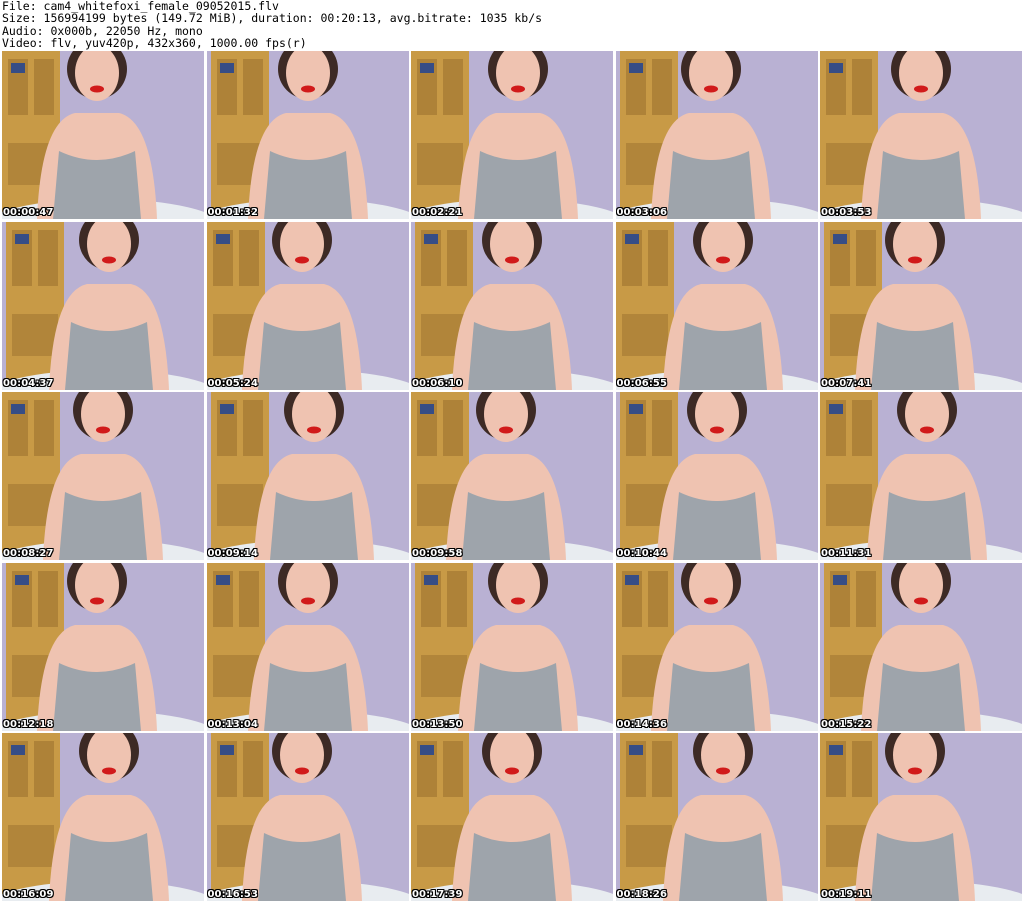 The width and height of the screenshot is (1024, 901). I want to click on video-thumbnail: 00:13:04, so click(307, 646).